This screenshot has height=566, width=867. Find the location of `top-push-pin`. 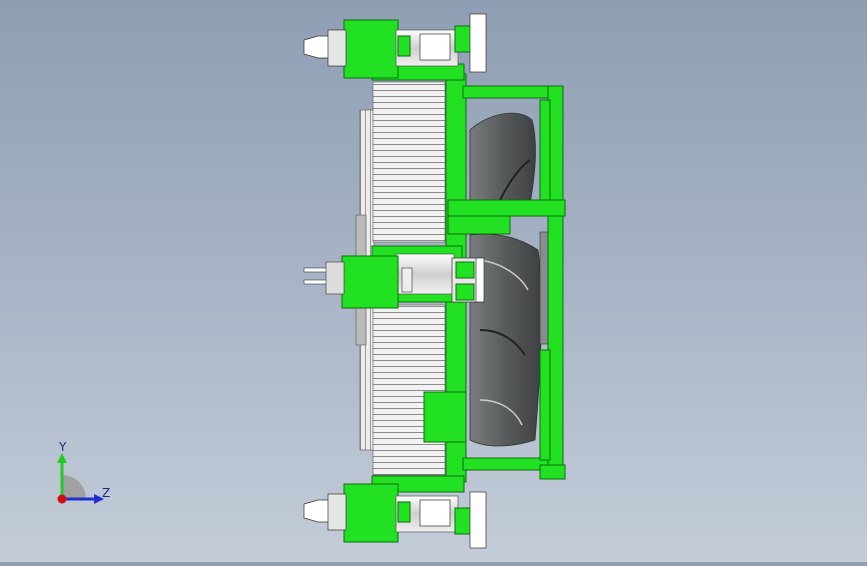

top-push-pin is located at coordinates (395, 47).